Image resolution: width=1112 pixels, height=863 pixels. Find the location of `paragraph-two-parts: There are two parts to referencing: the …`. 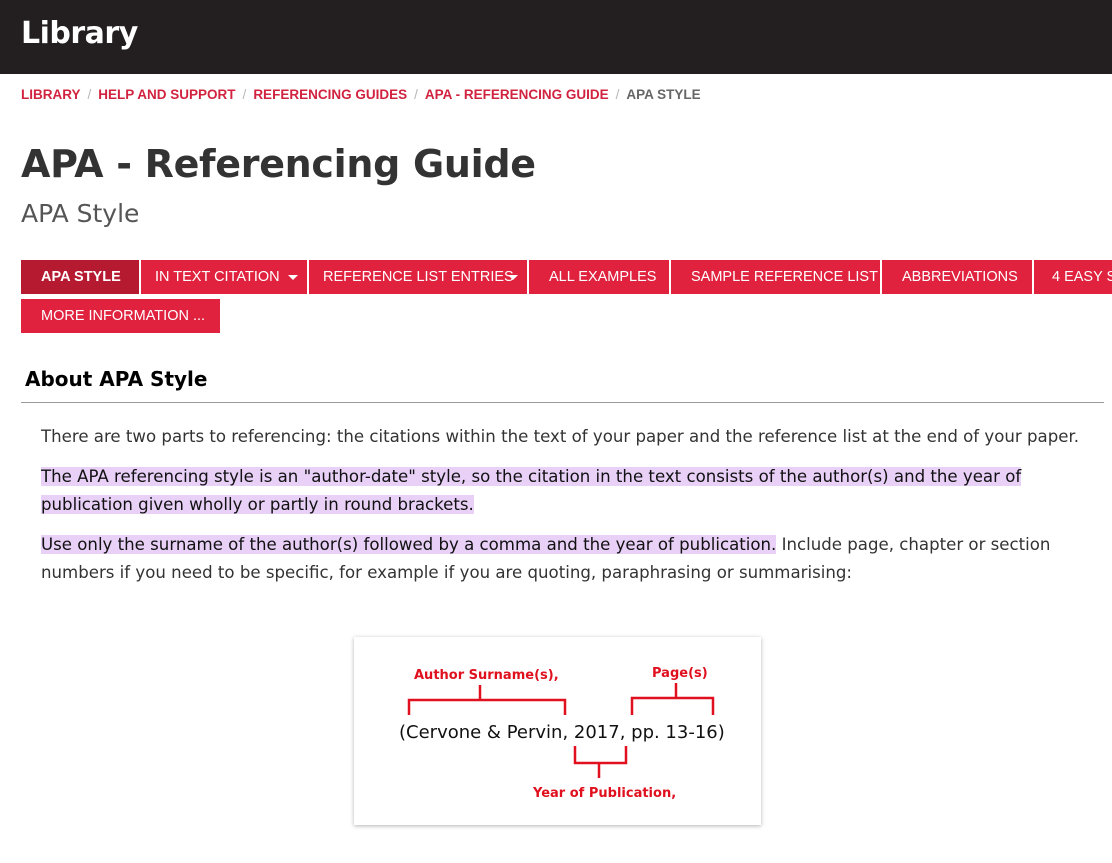

paragraph-two-parts: There are two parts to referencing: the … is located at coordinates (560, 436).